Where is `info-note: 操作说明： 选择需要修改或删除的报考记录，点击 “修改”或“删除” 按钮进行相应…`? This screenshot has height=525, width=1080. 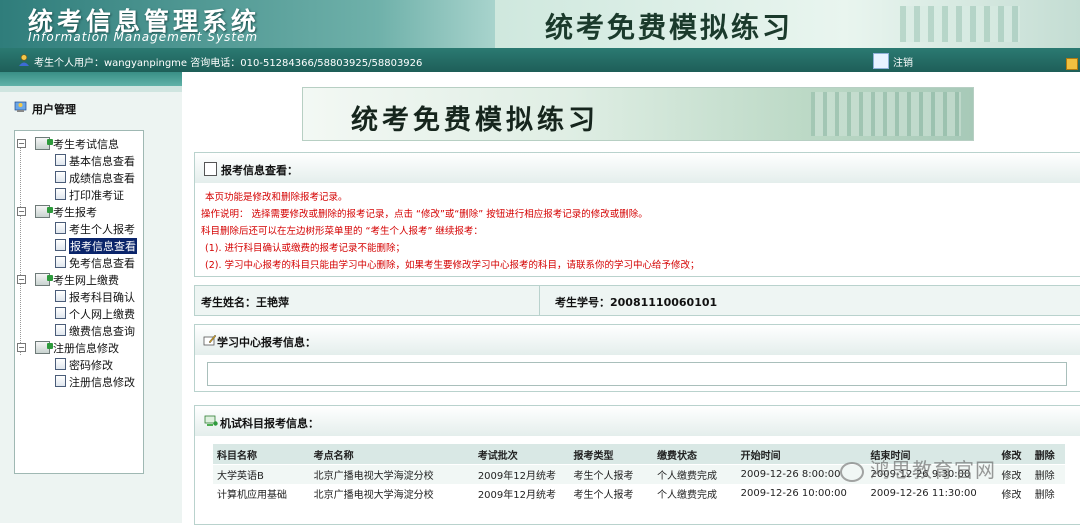
info-note: 操作说明： 选择需要修改或删除的报考记录，点击 “修改”或“删除” 按钮进行相应… is located at coordinates (424, 214).